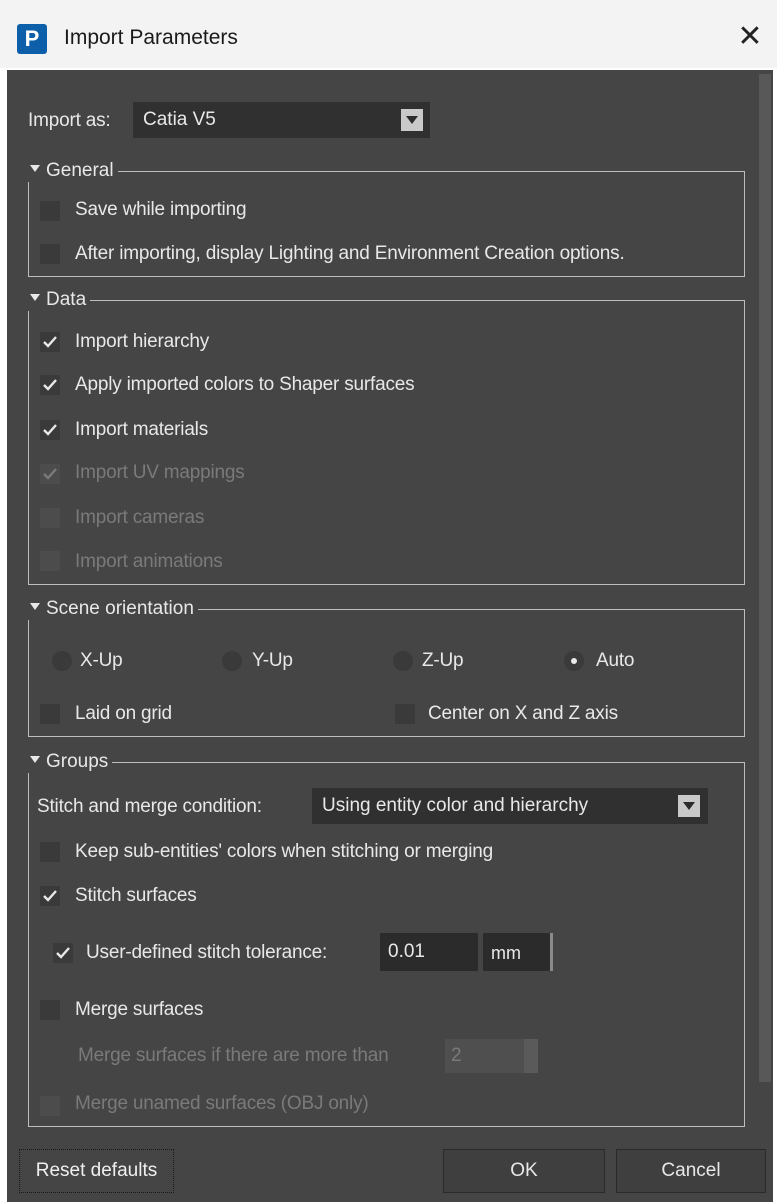 This screenshot has width=777, height=1202. Describe the element at coordinates (77, 761) in the screenshot. I see `groups-title: Groups` at that location.